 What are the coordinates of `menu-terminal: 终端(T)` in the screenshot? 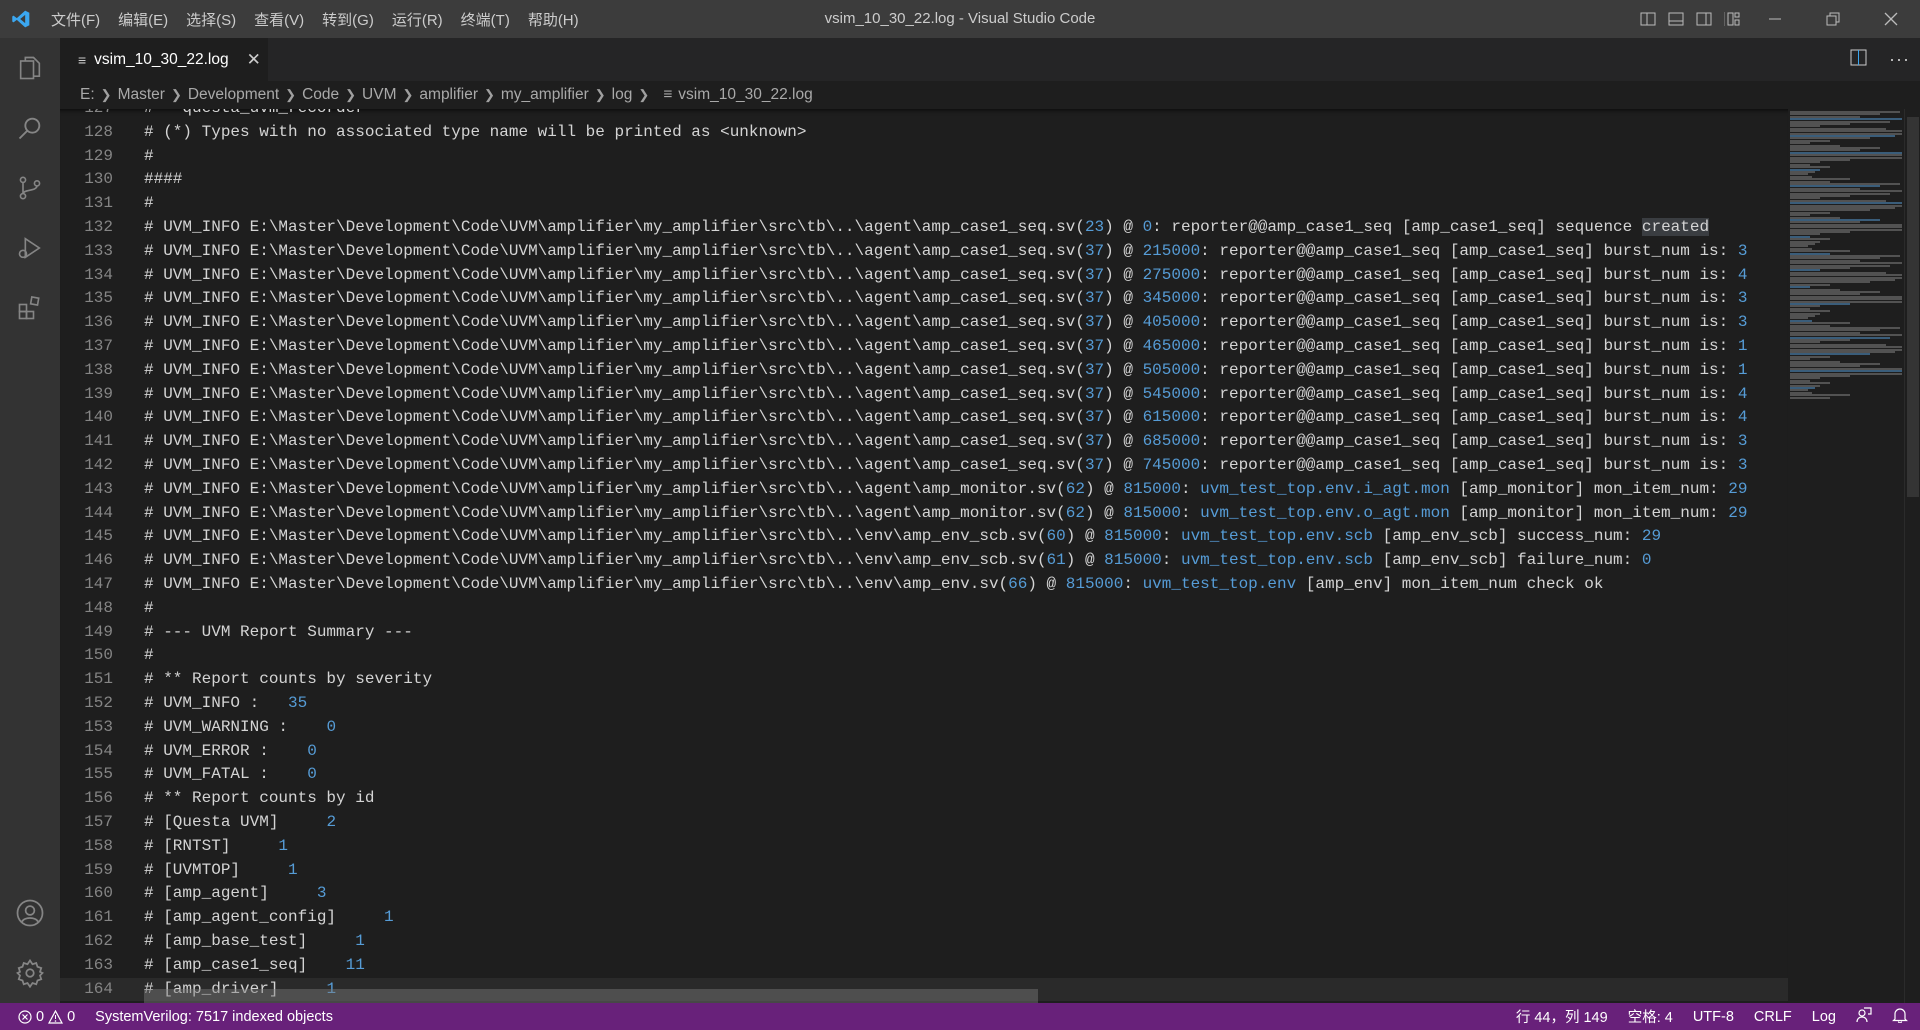 It's located at (485, 19).